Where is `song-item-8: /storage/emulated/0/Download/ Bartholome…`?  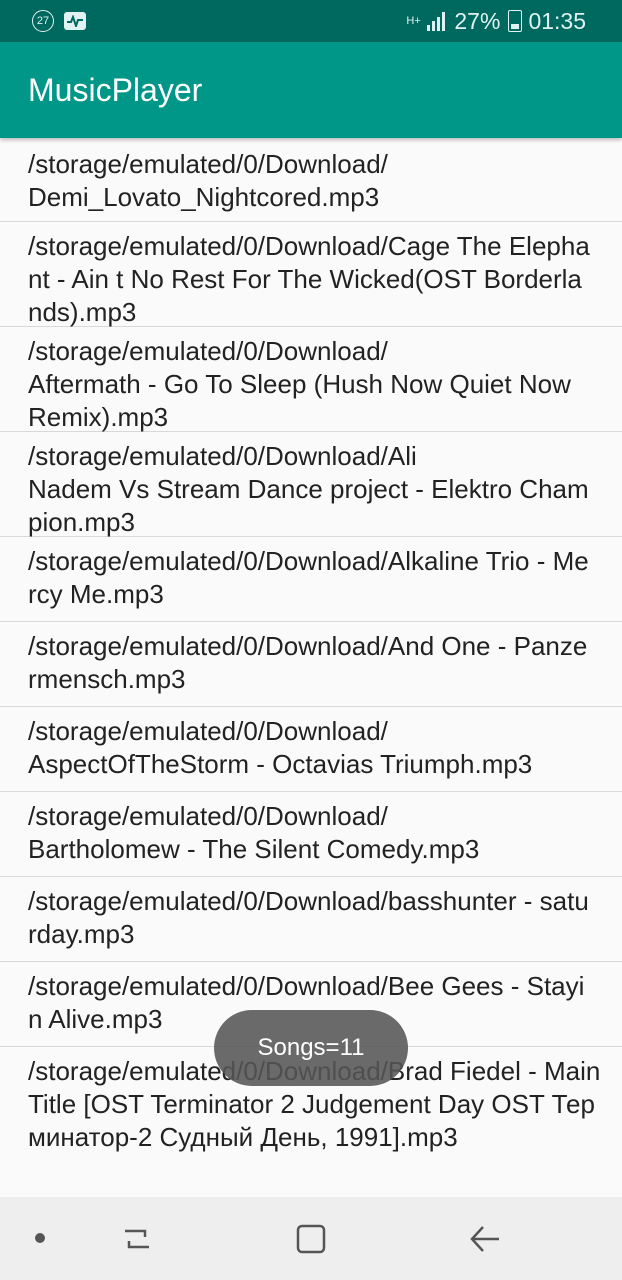 song-item-8: /storage/emulated/0/Download/ Bartholome… is located at coordinates (311, 834).